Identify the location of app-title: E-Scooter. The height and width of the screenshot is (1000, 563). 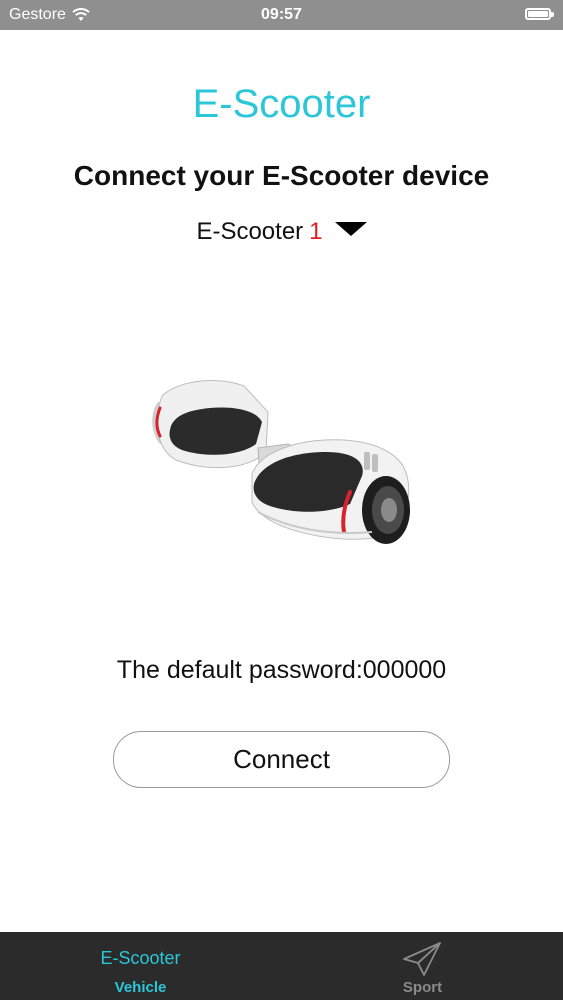
(281, 104).